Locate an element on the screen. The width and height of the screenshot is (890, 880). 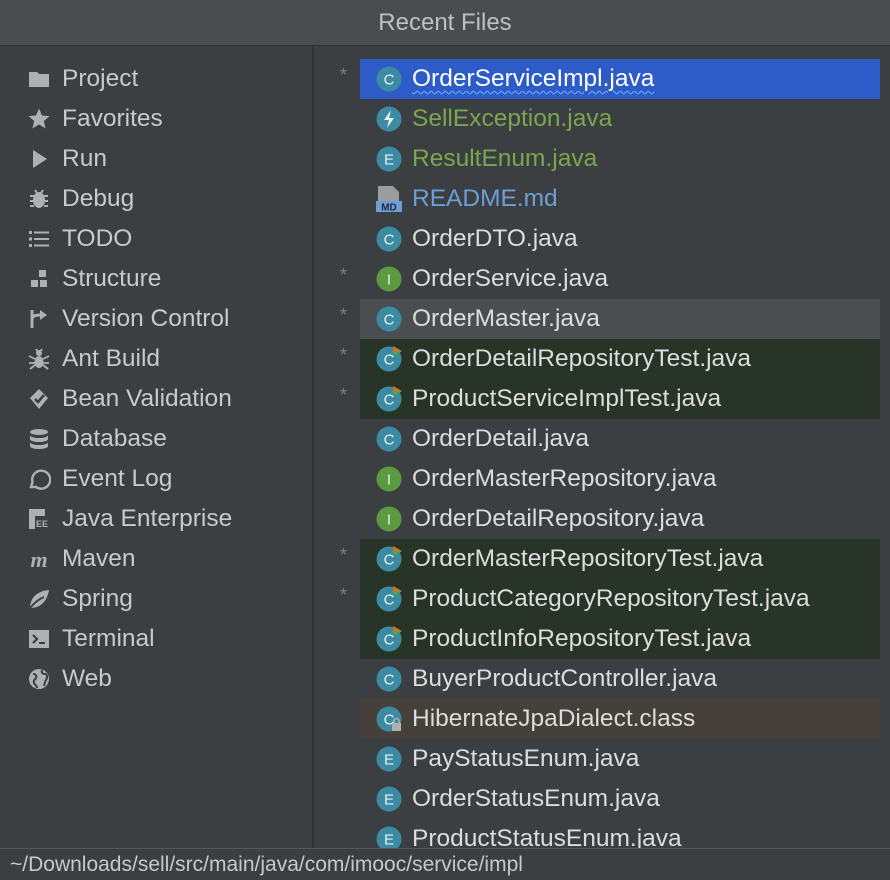
recent-file-item: I OrderDetailRepository.java is located at coordinates (602, 519).